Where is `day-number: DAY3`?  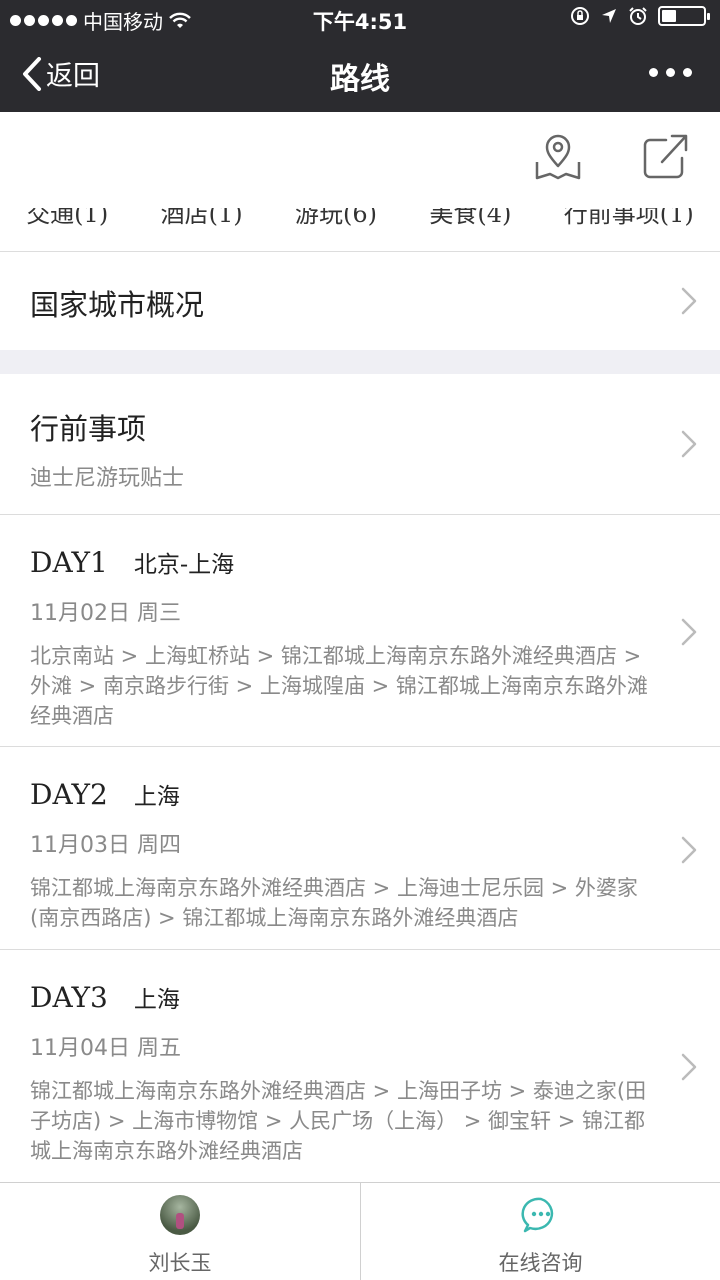
day-number: DAY3 is located at coordinates (69, 997).